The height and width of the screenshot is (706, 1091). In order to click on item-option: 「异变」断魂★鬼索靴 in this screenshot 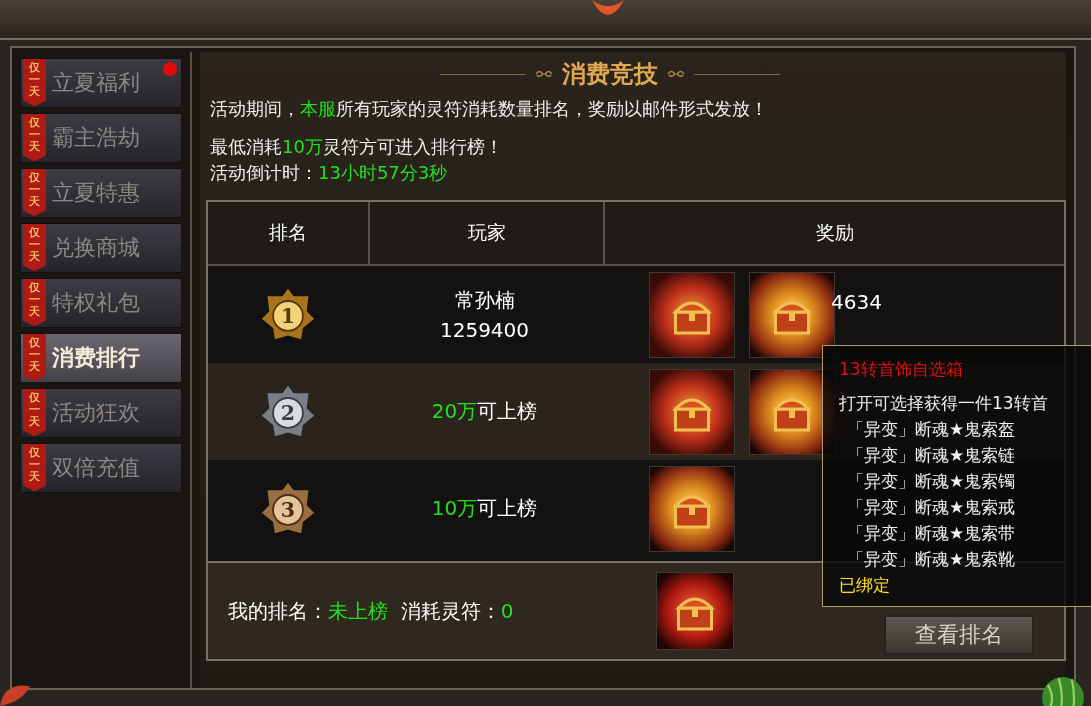, I will do `click(965, 559)`.